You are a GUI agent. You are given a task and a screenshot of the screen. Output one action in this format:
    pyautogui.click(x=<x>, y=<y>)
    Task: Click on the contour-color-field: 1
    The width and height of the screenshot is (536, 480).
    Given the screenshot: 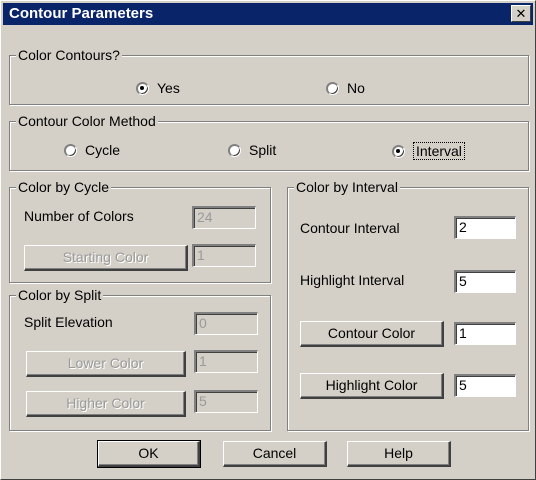 What is the action you would take?
    pyautogui.click(x=485, y=333)
    